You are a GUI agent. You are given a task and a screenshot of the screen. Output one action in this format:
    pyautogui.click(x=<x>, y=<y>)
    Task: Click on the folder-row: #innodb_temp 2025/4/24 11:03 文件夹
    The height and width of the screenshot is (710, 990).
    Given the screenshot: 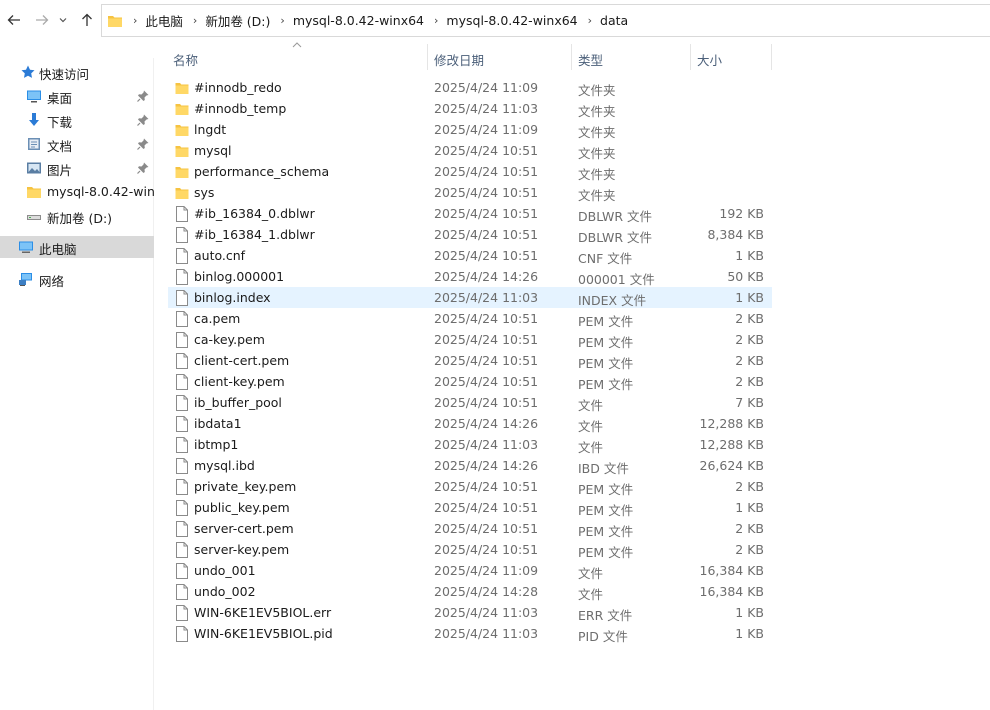 What is the action you would take?
    pyautogui.click(x=470, y=108)
    